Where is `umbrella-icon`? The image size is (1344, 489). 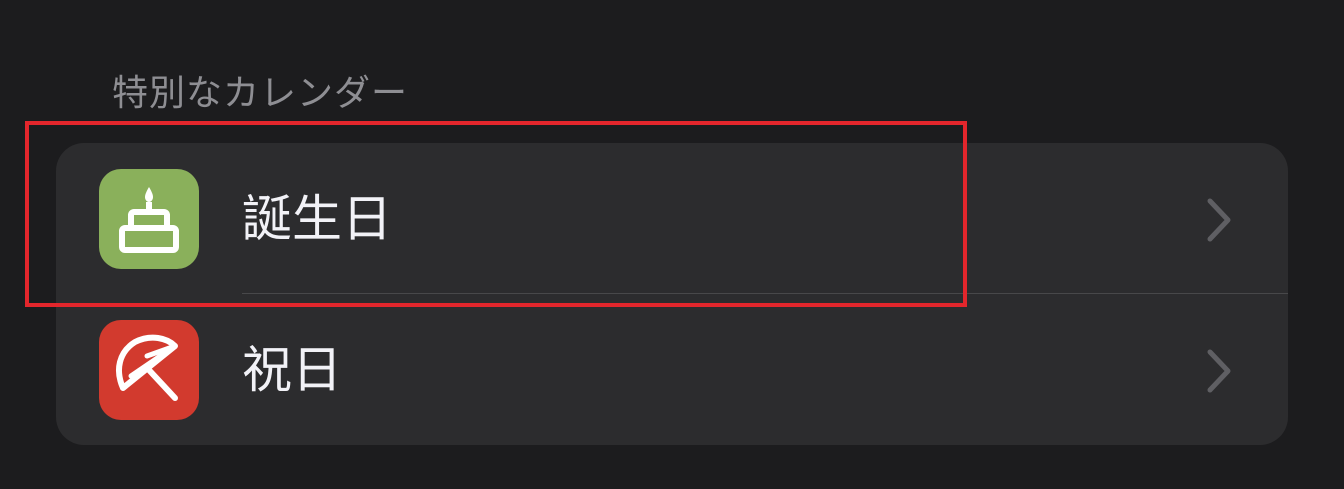
umbrella-icon is located at coordinates (149, 370).